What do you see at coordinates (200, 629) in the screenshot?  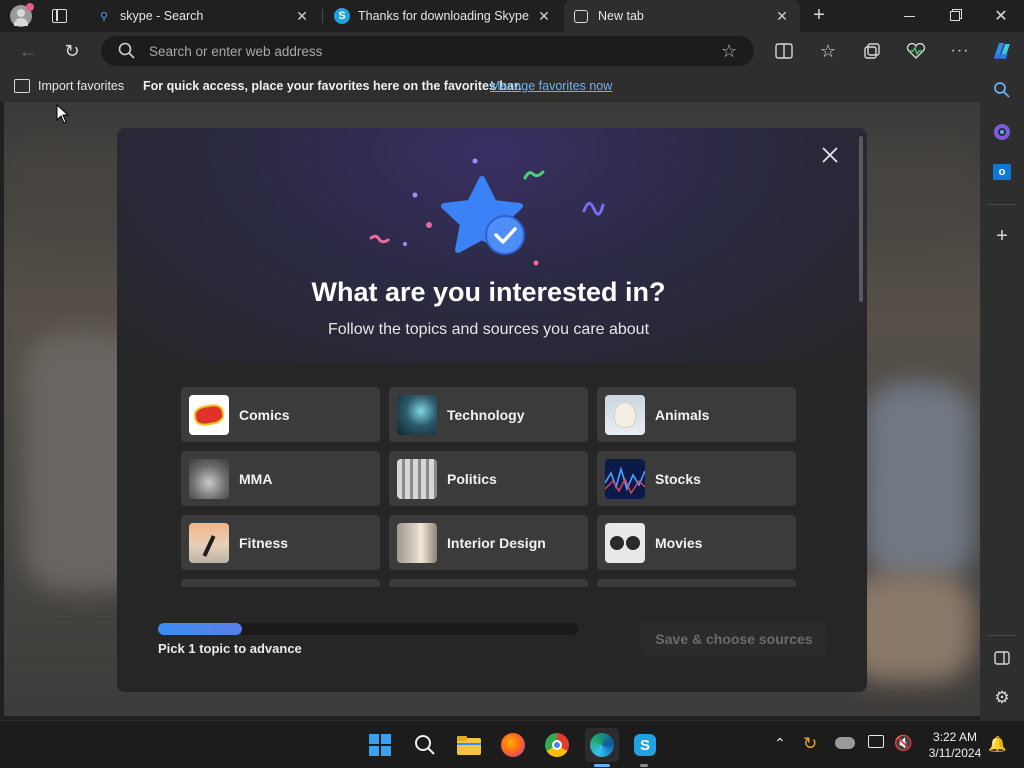 I see `progress-fill` at bounding box center [200, 629].